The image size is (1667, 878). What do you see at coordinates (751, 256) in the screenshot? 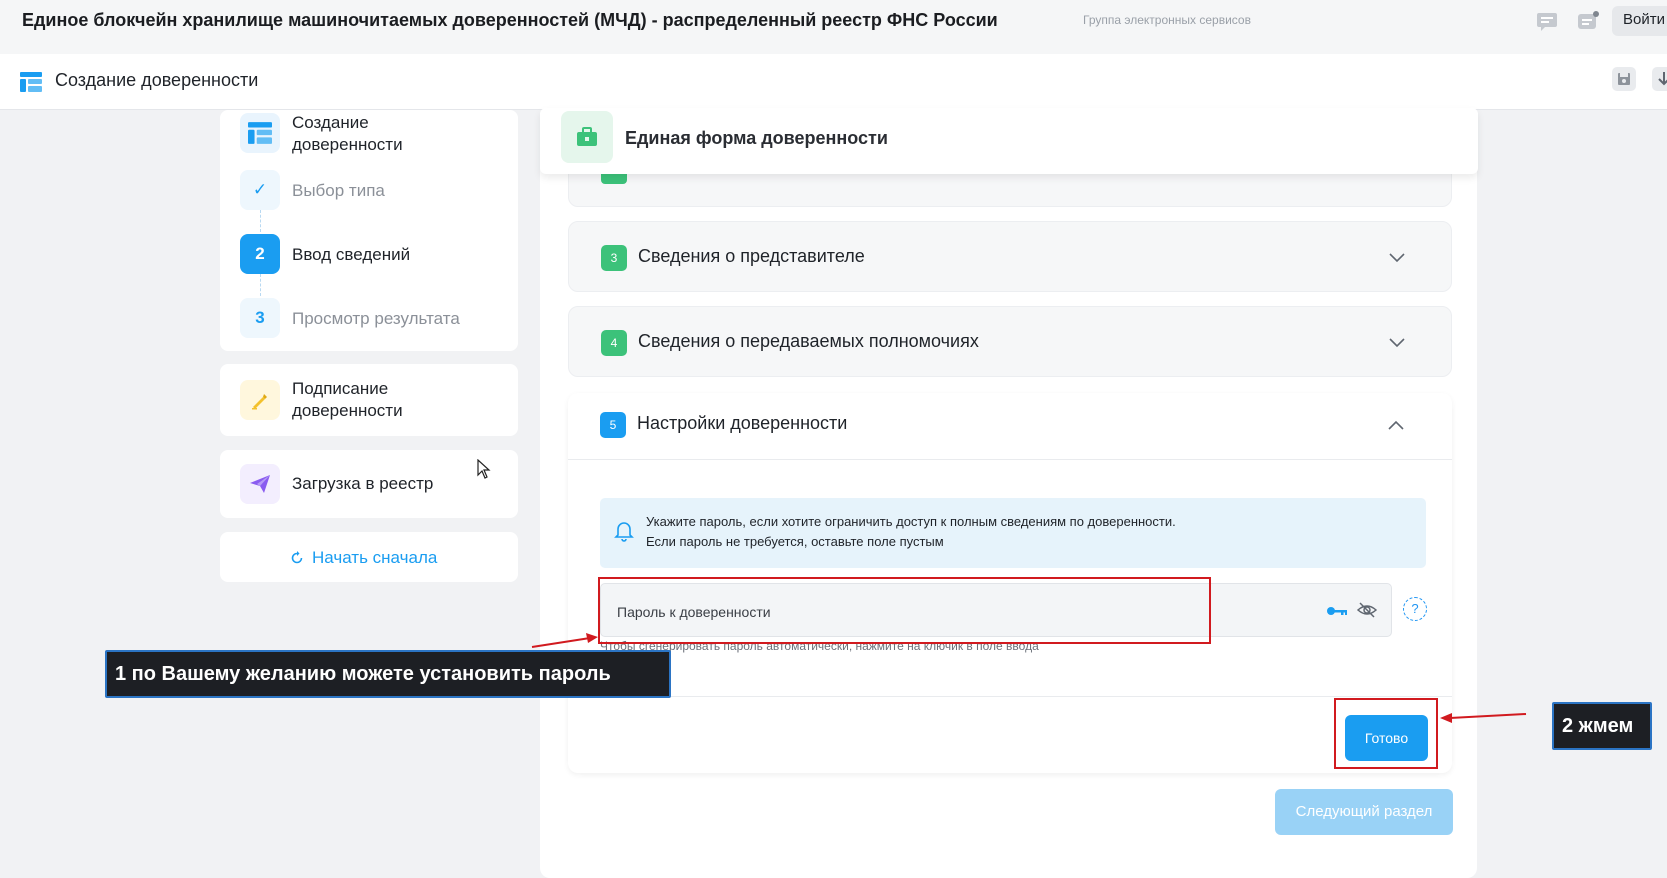
I see `section-title: Сведения о представителе` at bounding box center [751, 256].